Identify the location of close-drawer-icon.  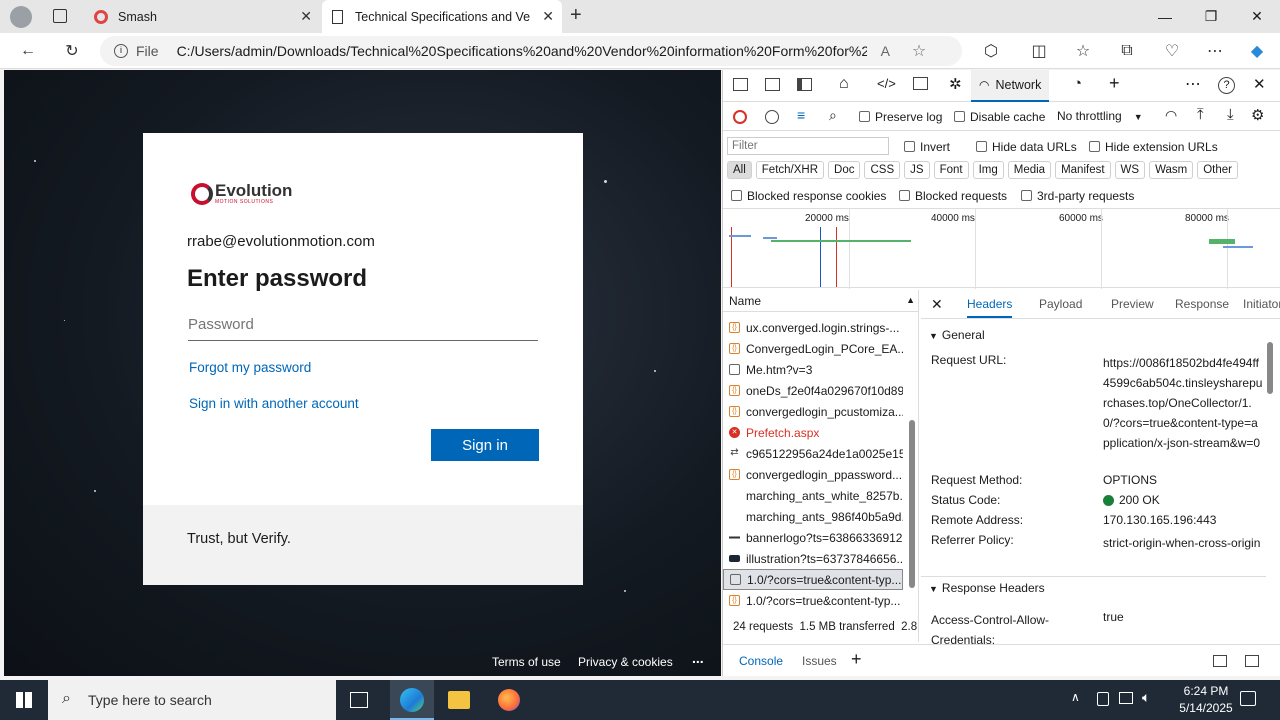
(1252, 661).